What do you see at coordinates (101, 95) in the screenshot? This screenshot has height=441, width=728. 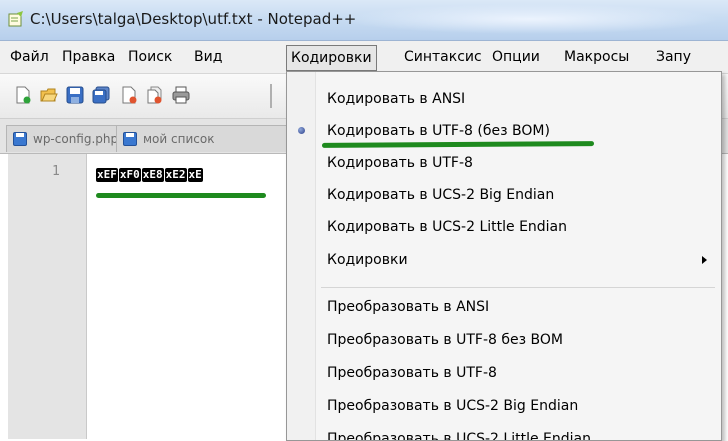 I see `save-all-icon` at bounding box center [101, 95].